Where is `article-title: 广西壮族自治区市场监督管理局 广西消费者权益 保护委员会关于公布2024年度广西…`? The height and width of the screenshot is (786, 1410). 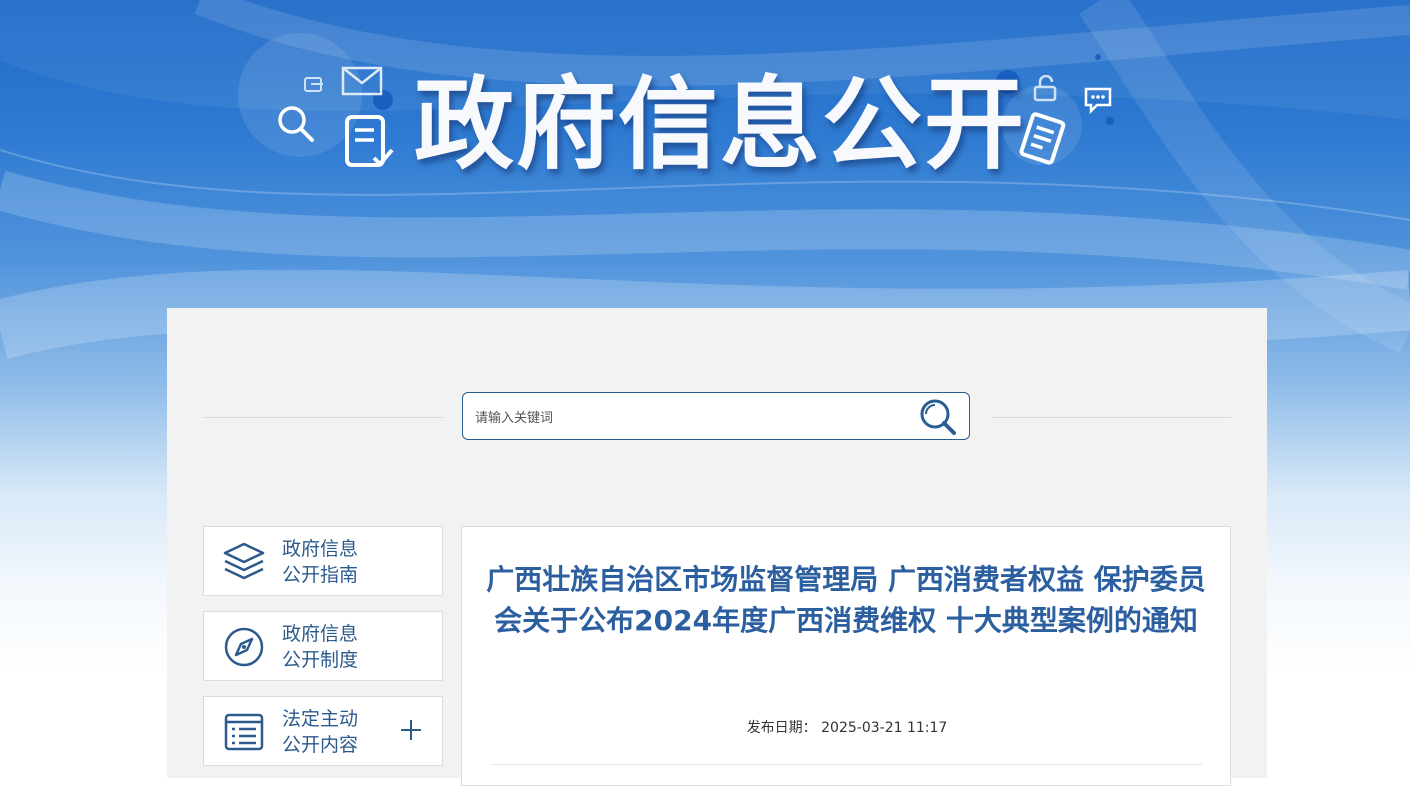
article-title: 广西壮族自治区市场监督管理局 广西消费者权益 保护委员会关于公布2024年度广西… is located at coordinates (846, 600).